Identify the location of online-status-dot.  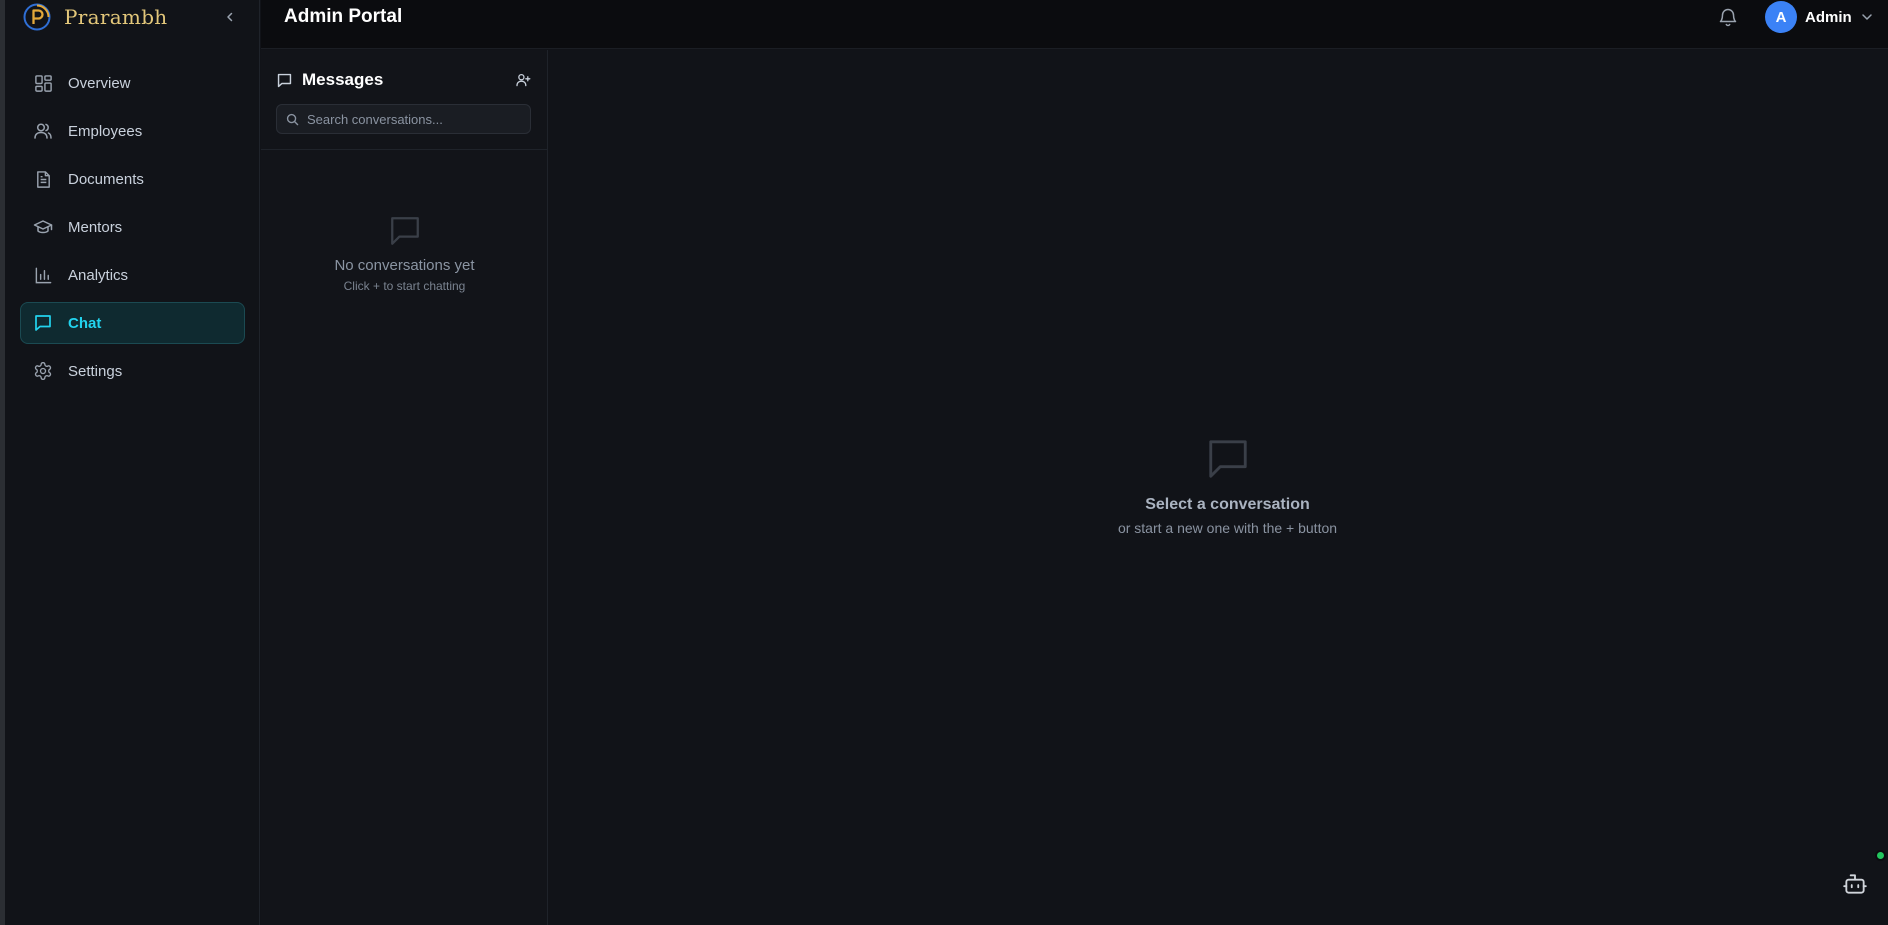
(1880, 855).